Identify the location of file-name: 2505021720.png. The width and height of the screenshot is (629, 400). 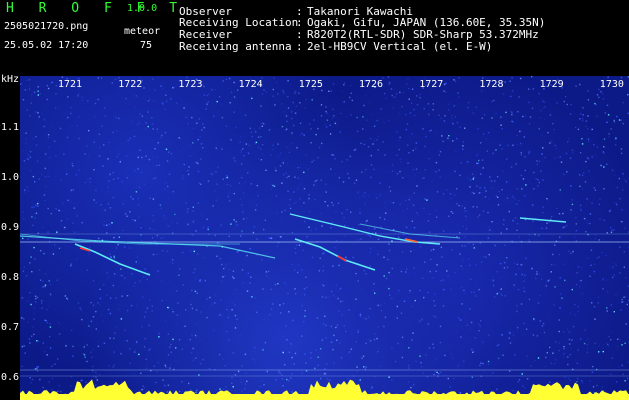
(46, 26).